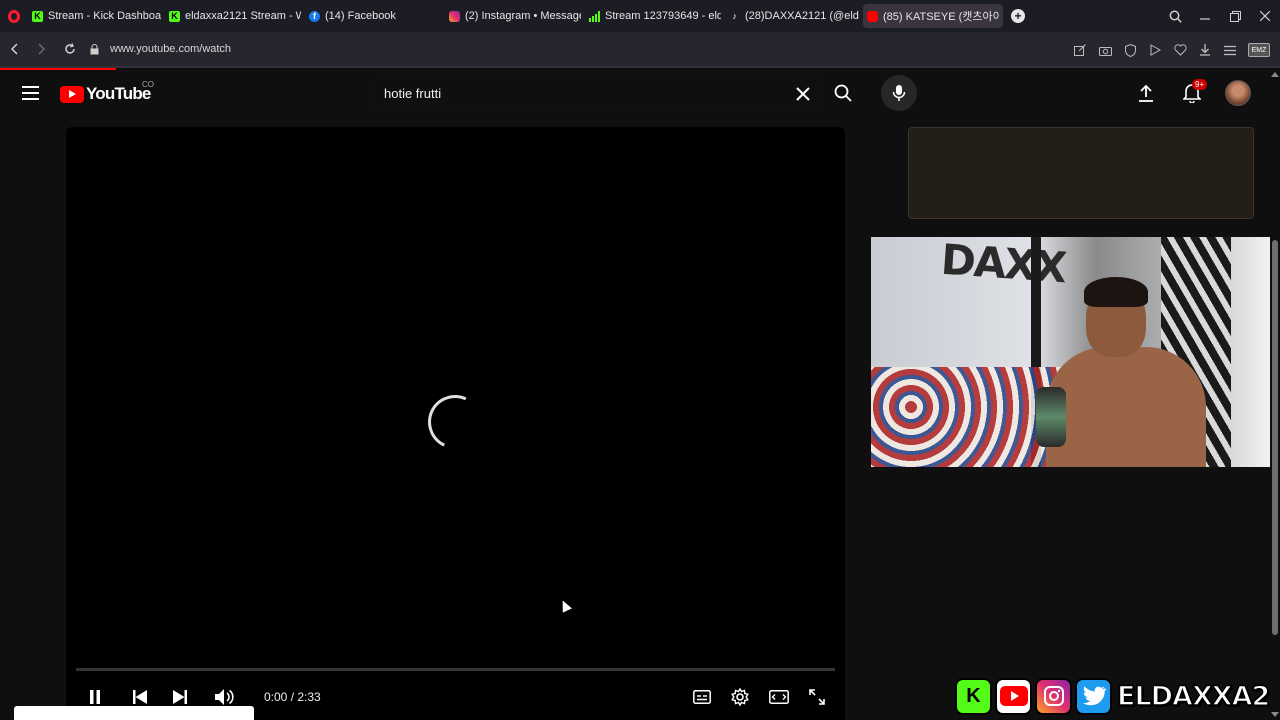 The image size is (1280, 720). I want to click on avatar, so click(1238, 93).